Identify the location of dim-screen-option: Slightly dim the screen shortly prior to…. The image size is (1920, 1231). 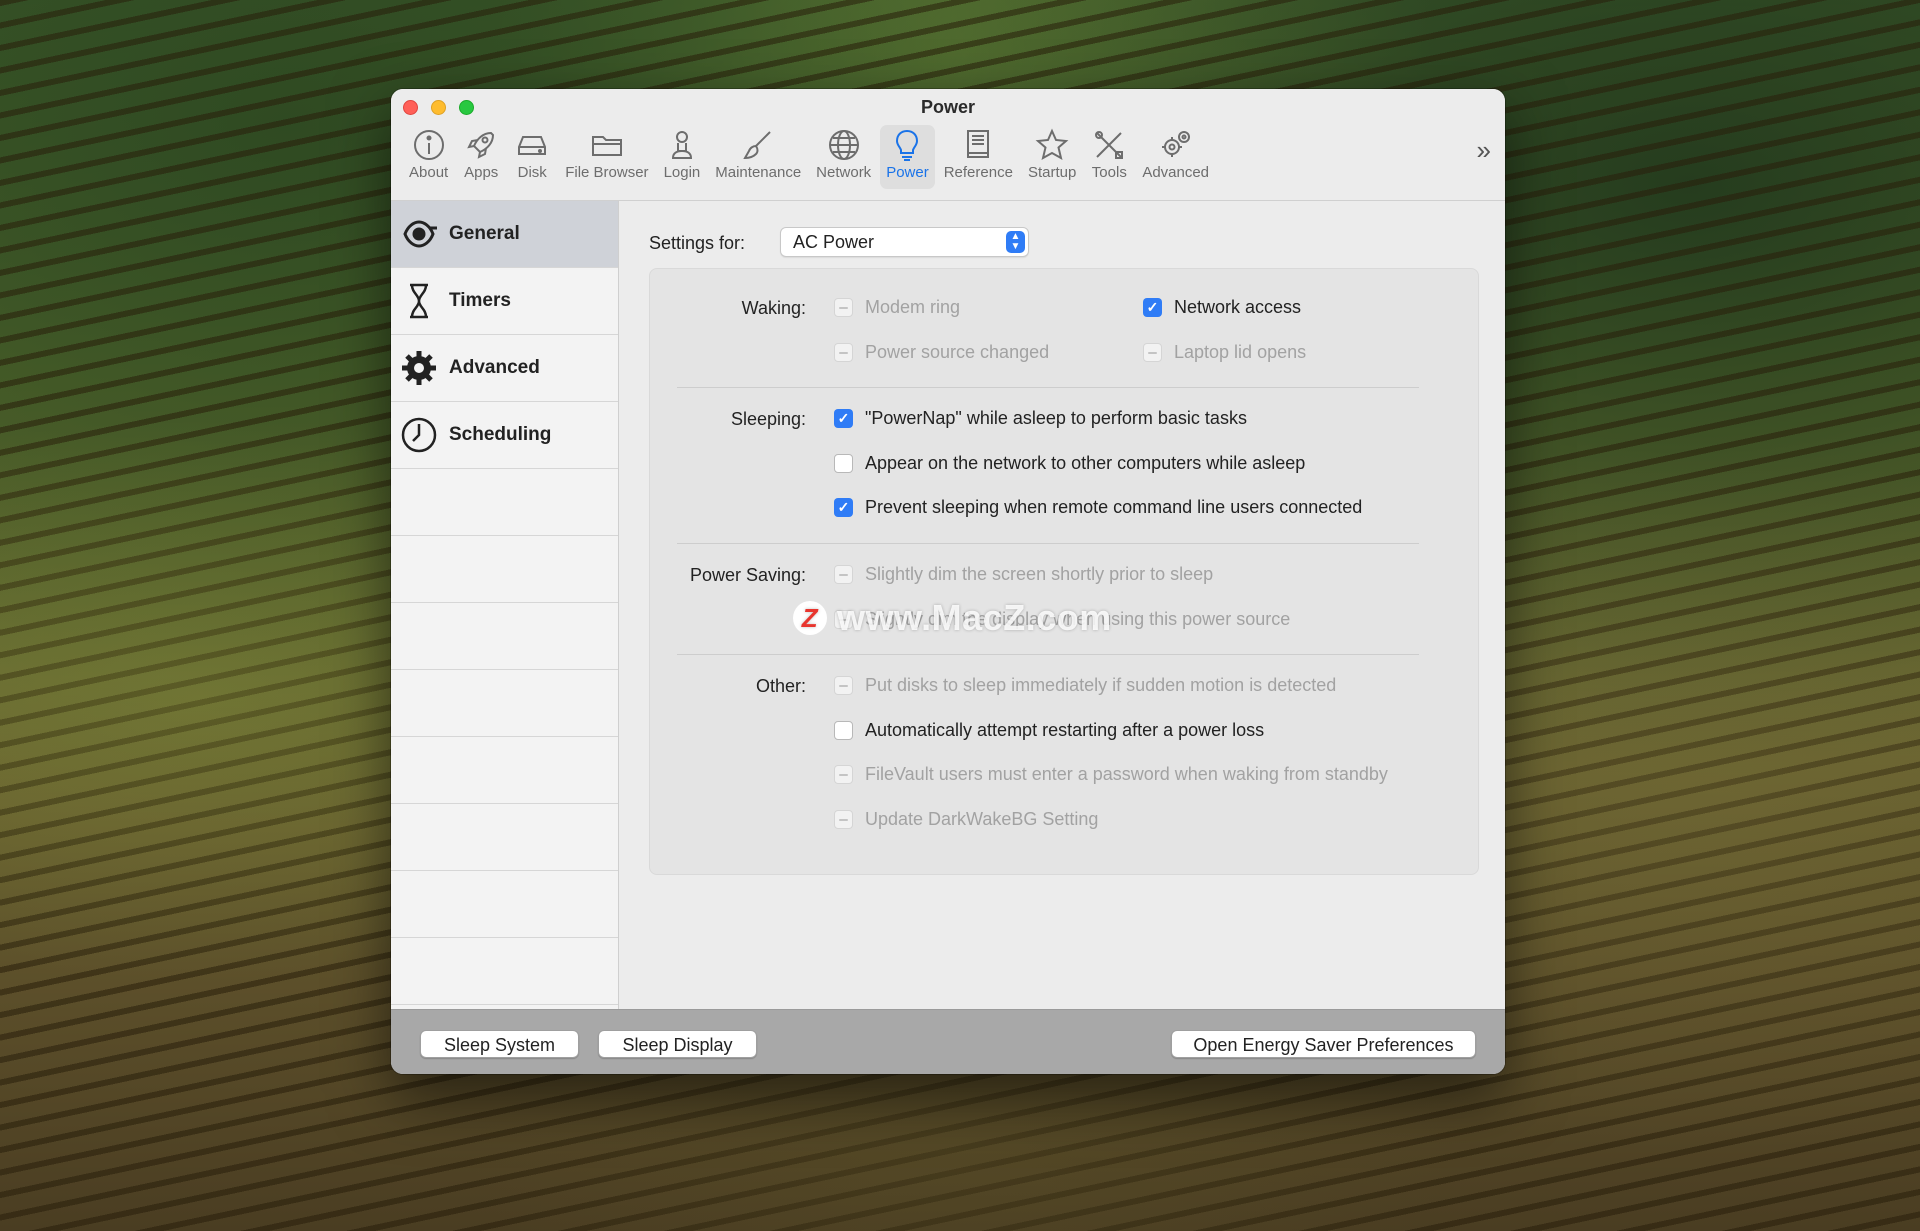
(1023, 574).